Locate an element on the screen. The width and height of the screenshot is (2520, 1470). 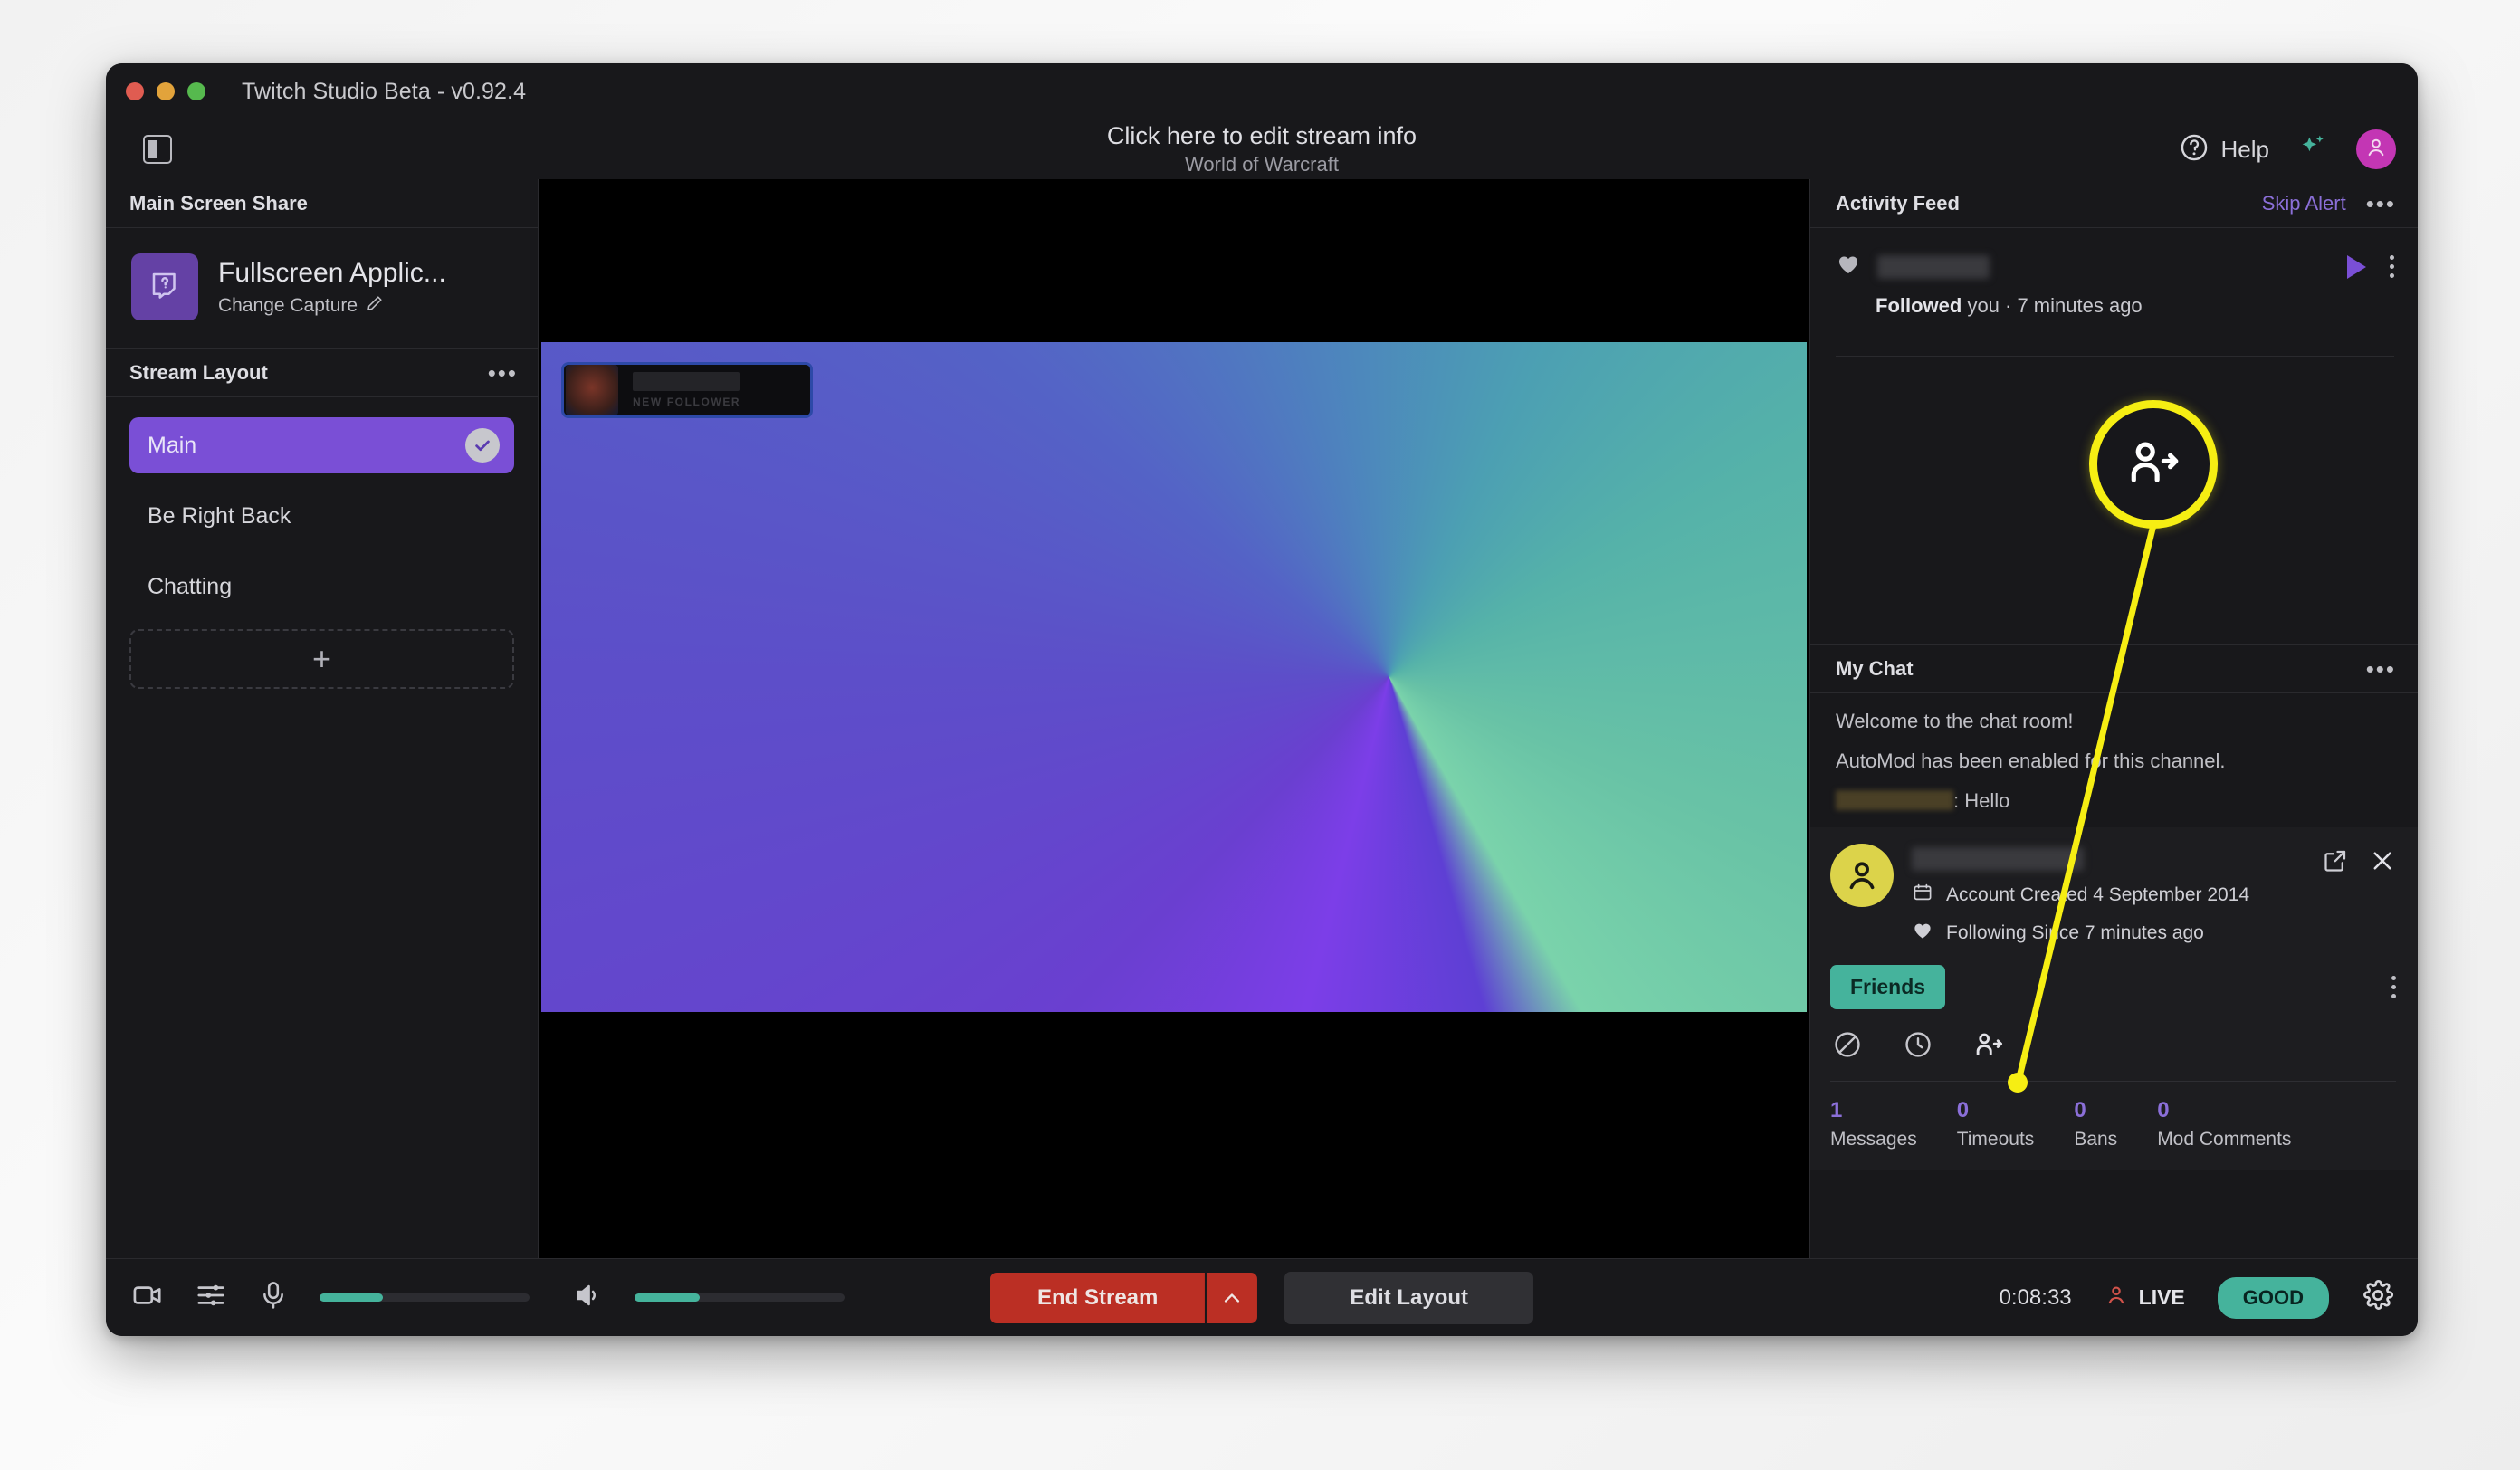
add-person-icon is located at coordinates (1989, 1046).